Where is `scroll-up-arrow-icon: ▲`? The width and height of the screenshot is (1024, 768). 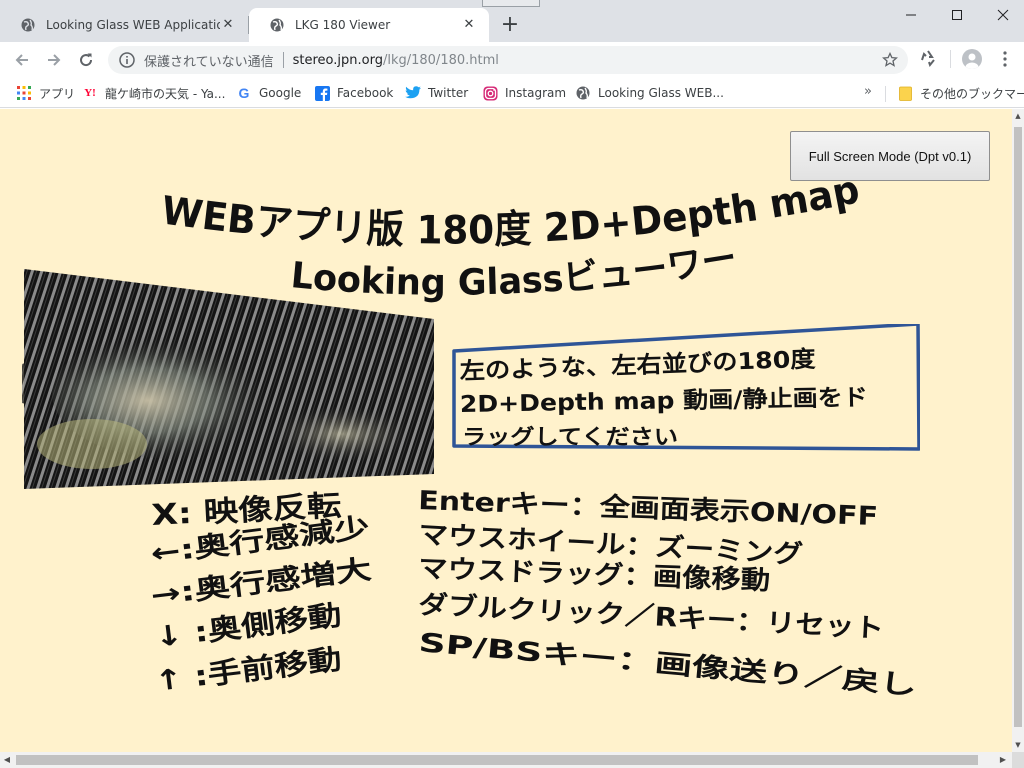 scroll-up-arrow-icon: ▲ is located at coordinates (1018, 116).